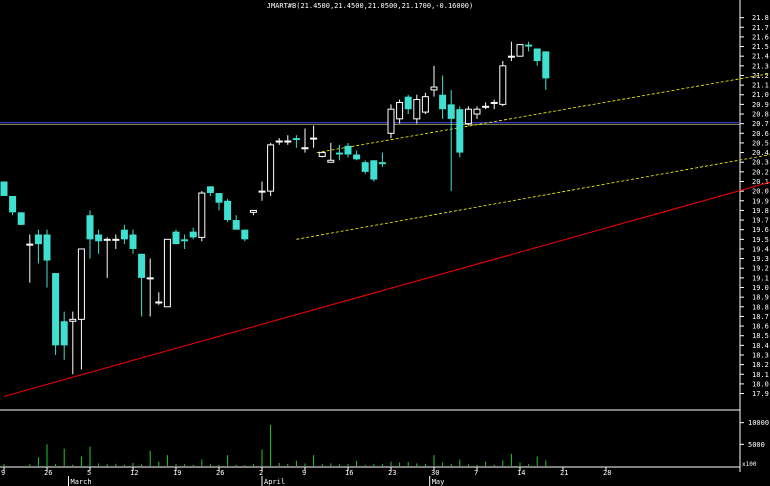 The height and width of the screenshot is (486, 770). What do you see at coordinates (760, 211) in the screenshot?
I see `price-tick-label: 19.8` at bounding box center [760, 211].